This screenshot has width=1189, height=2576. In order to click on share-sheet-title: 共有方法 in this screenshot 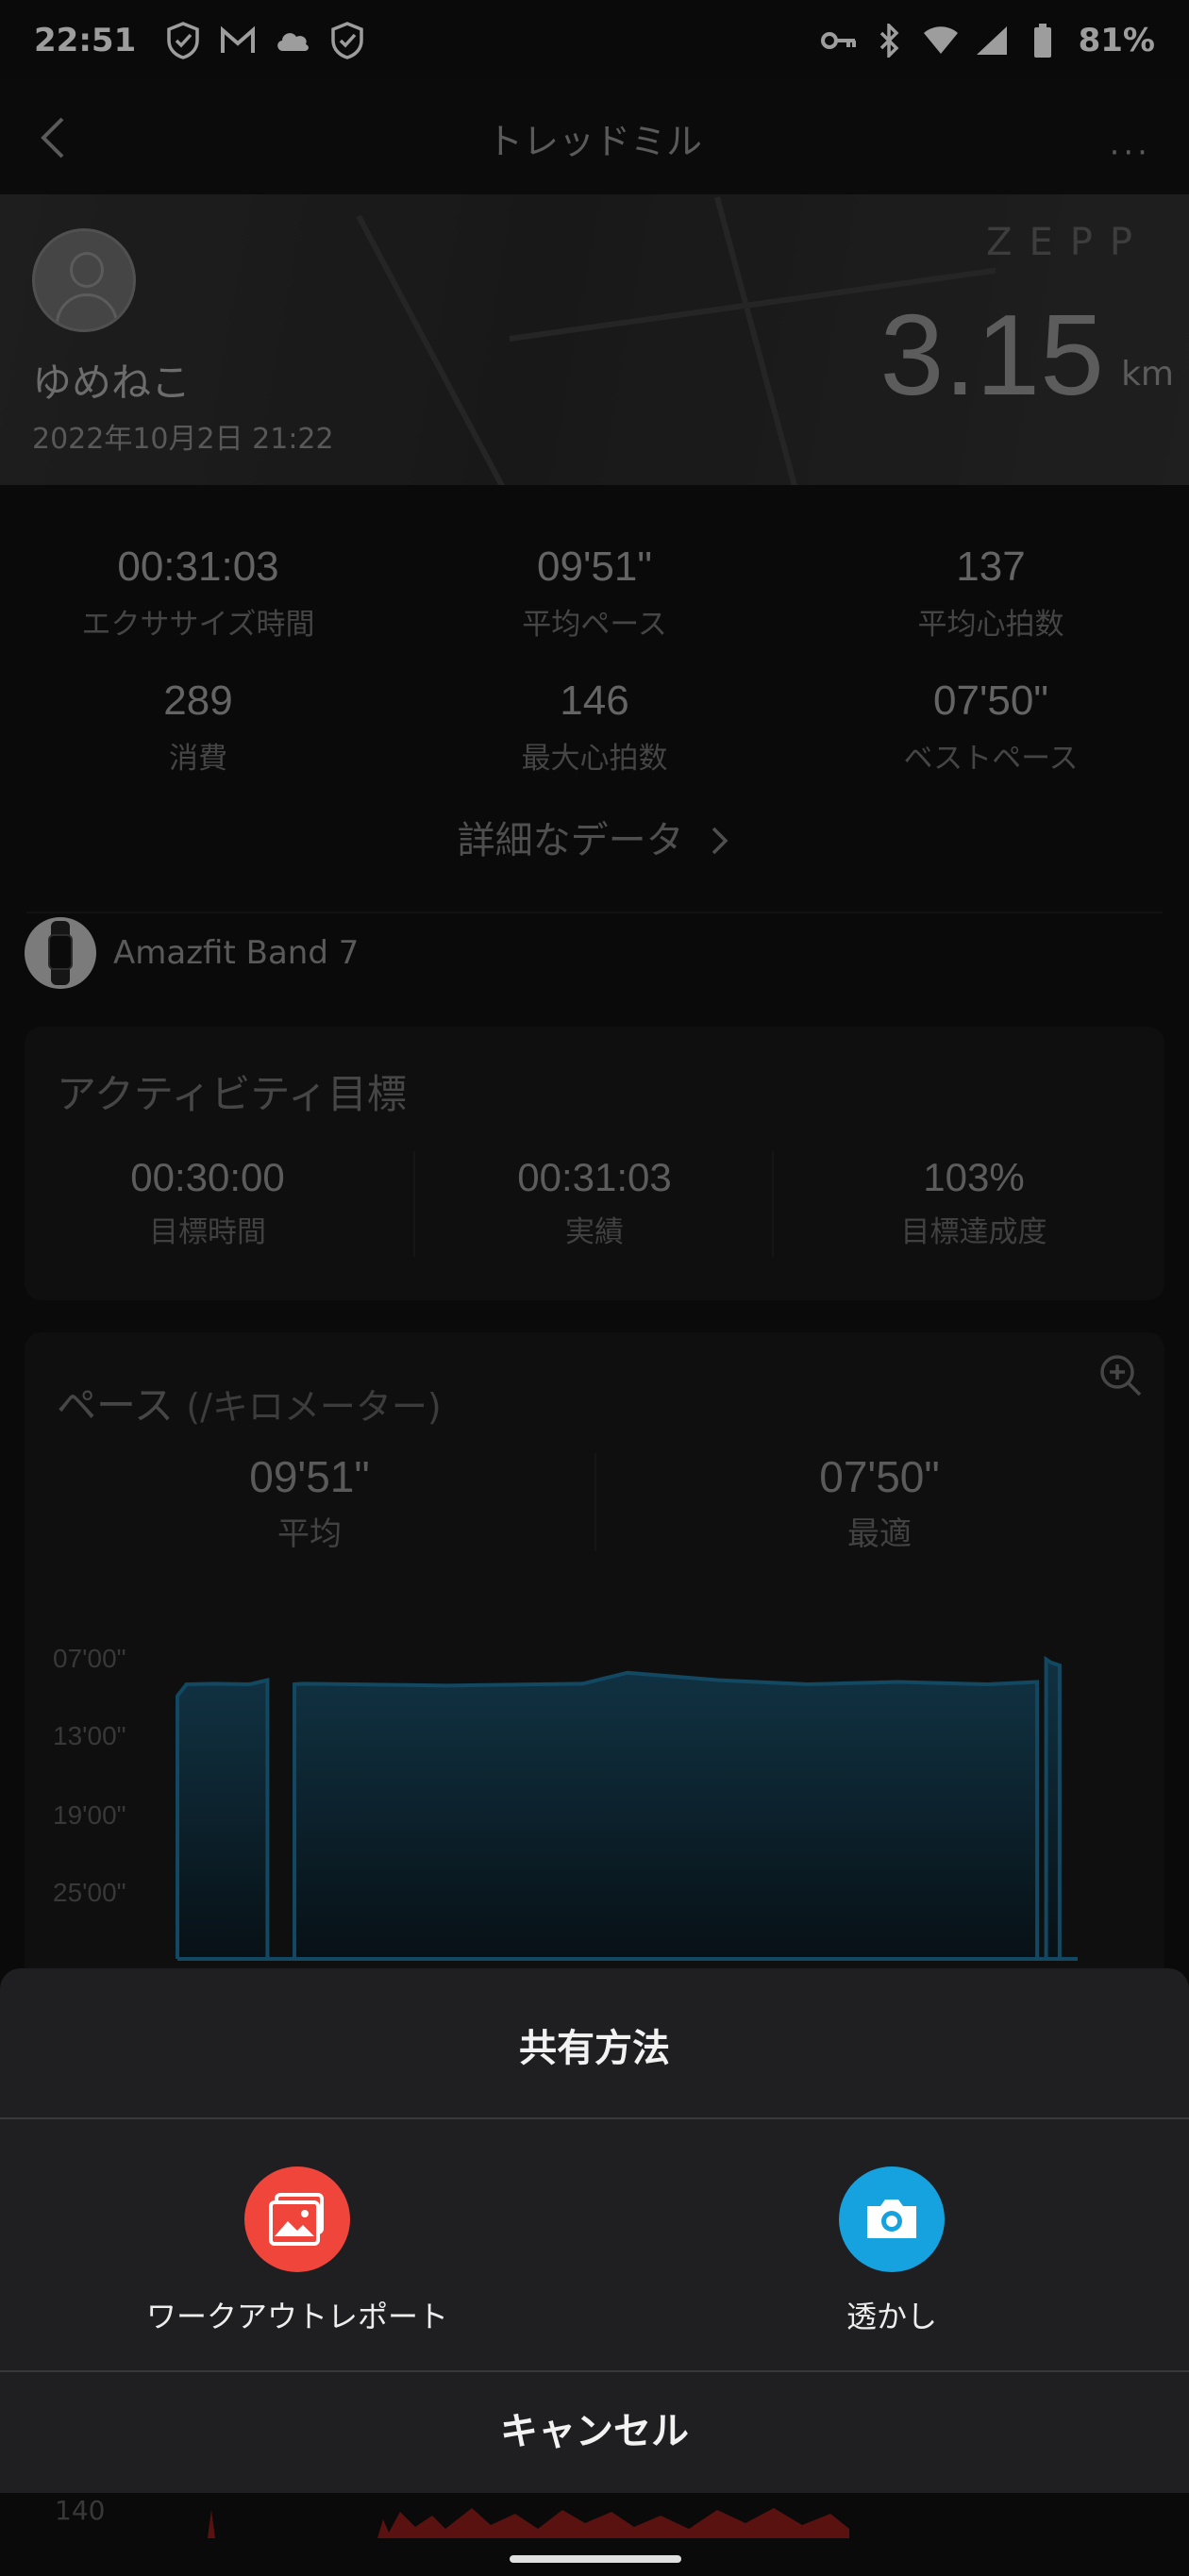, I will do `click(594, 2048)`.